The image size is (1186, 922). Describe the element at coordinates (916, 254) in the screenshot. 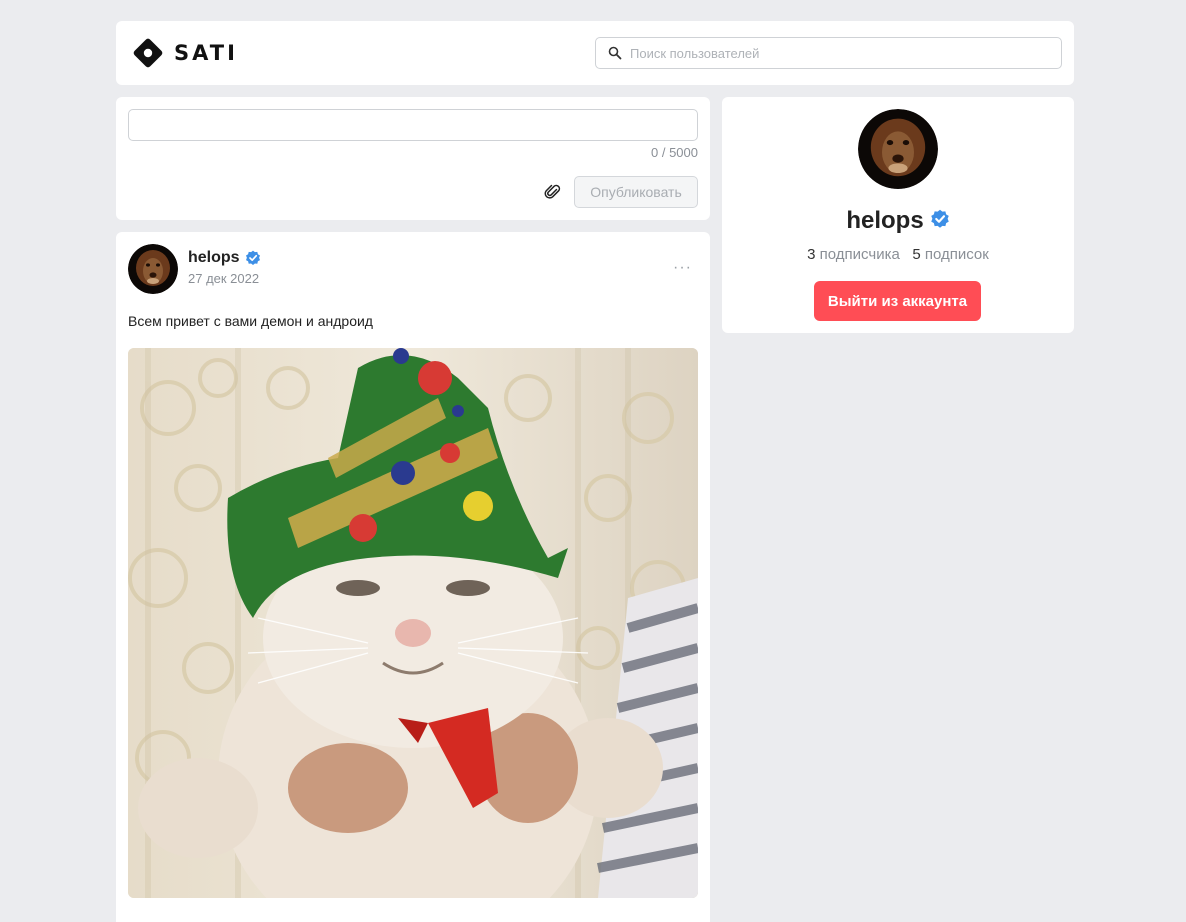

I see `following-count: 5` at that location.